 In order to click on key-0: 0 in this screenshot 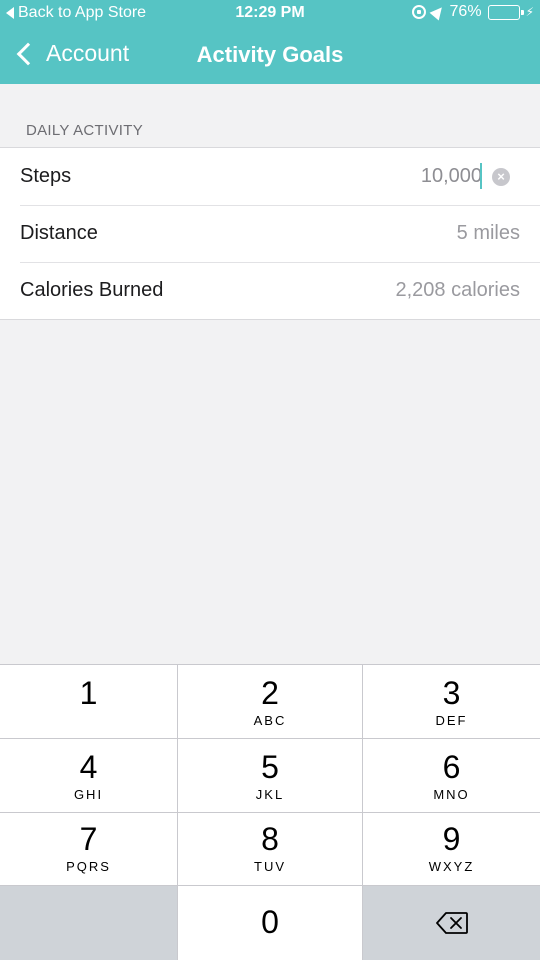, I will do `click(270, 923)`.